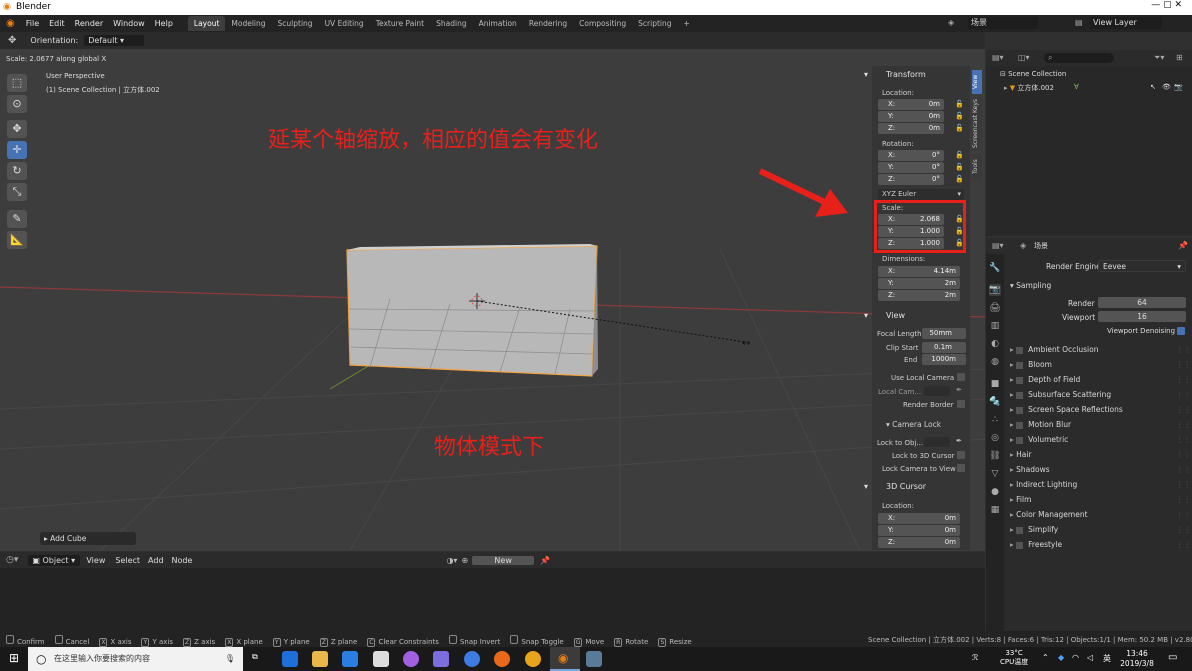  I want to click on render-camera-icon: 📷, so click(1178, 87).